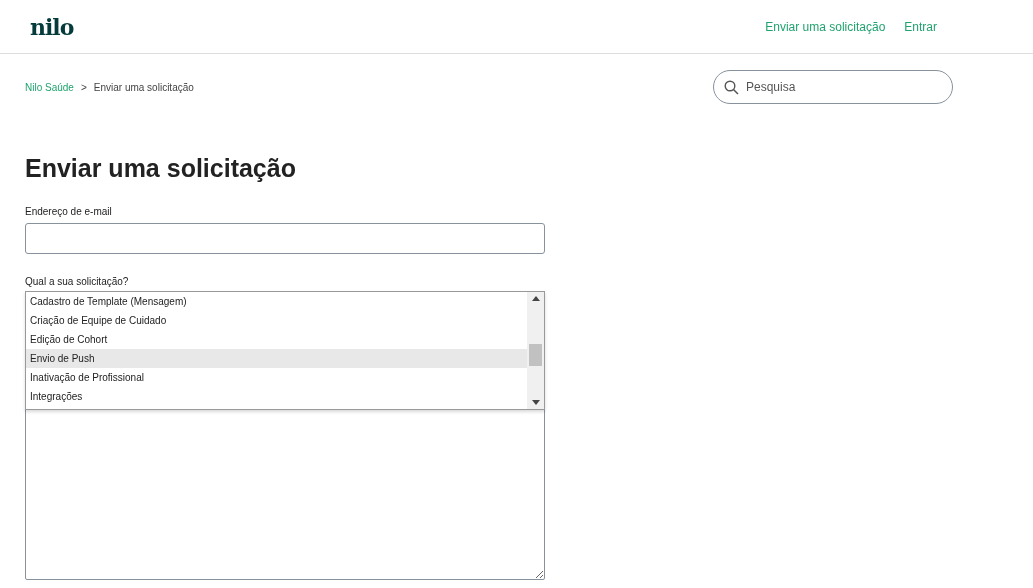 This screenshot has width=1033, height=588. Describe the element at coordinates (143, 87) in the screenshot. I see `breadcrumb-current: Enviar uma solicitação` at that location.